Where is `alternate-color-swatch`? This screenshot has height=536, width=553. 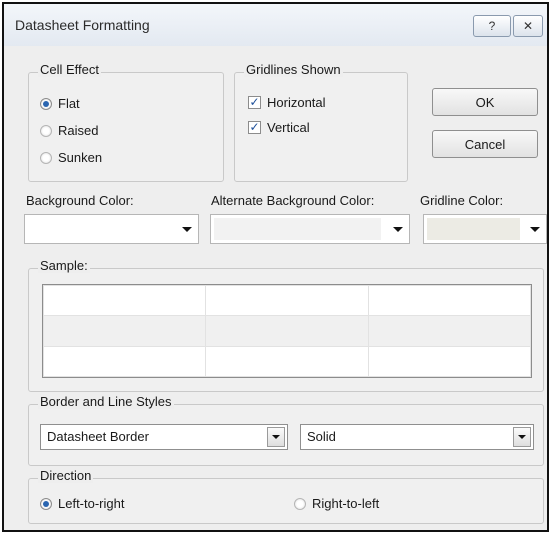
alternate-color-swatch is located at coordinates (297, 229).